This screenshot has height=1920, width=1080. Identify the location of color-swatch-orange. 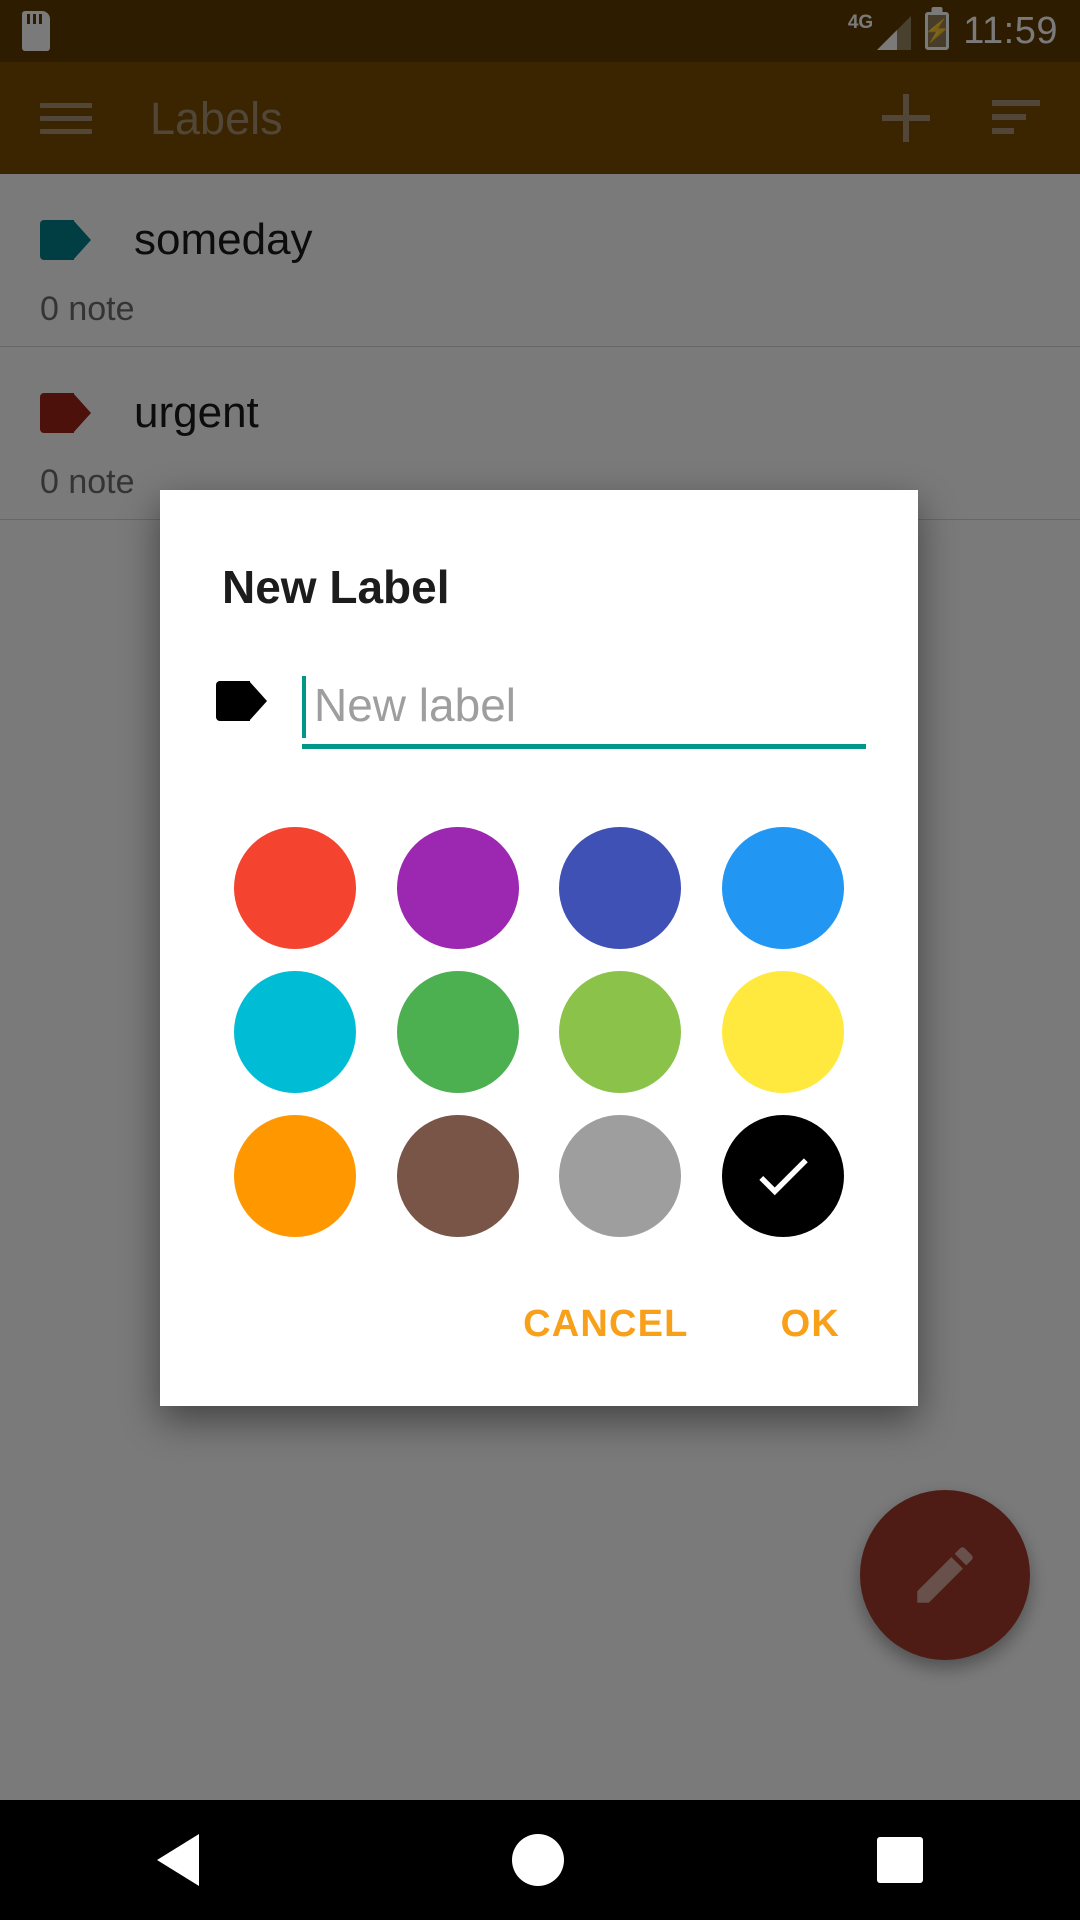
(295, 1176).